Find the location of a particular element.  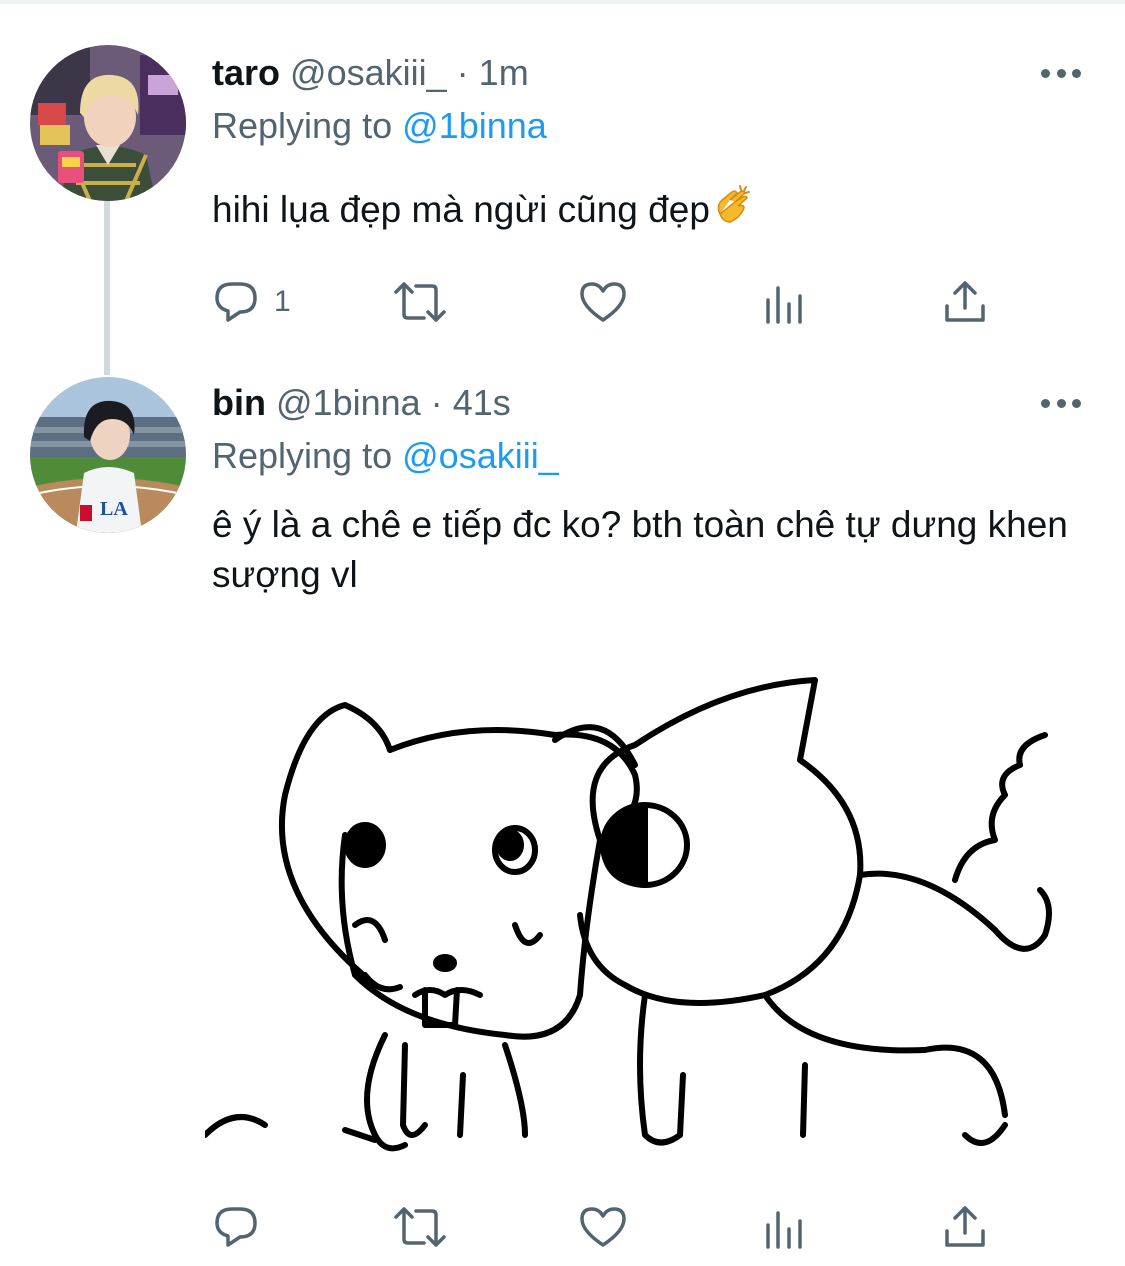

tweet-actions: 1 is located at coordinates (612, 302).